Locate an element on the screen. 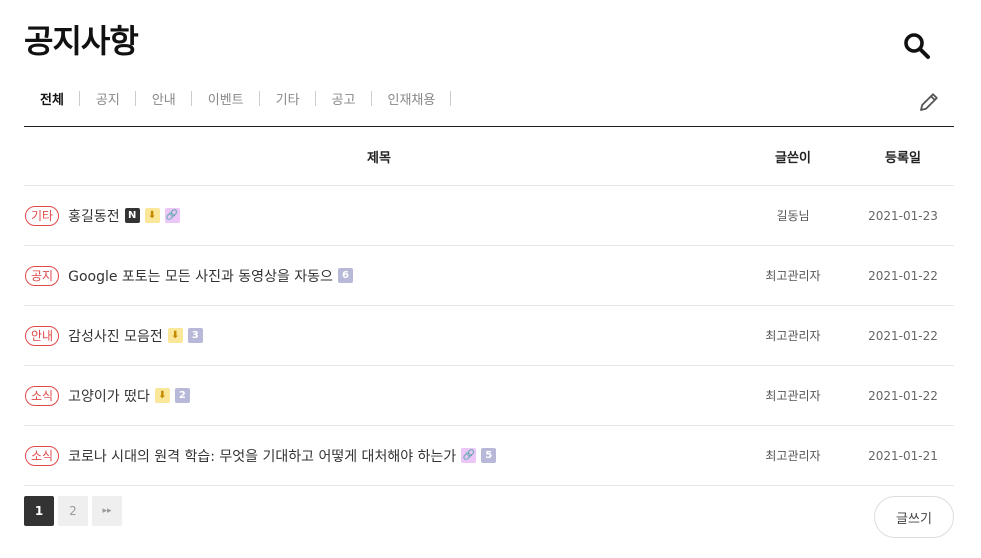 The image size is (981, 558). pagination: 1 2 ▸▸ is located at coordinates (75, 511).